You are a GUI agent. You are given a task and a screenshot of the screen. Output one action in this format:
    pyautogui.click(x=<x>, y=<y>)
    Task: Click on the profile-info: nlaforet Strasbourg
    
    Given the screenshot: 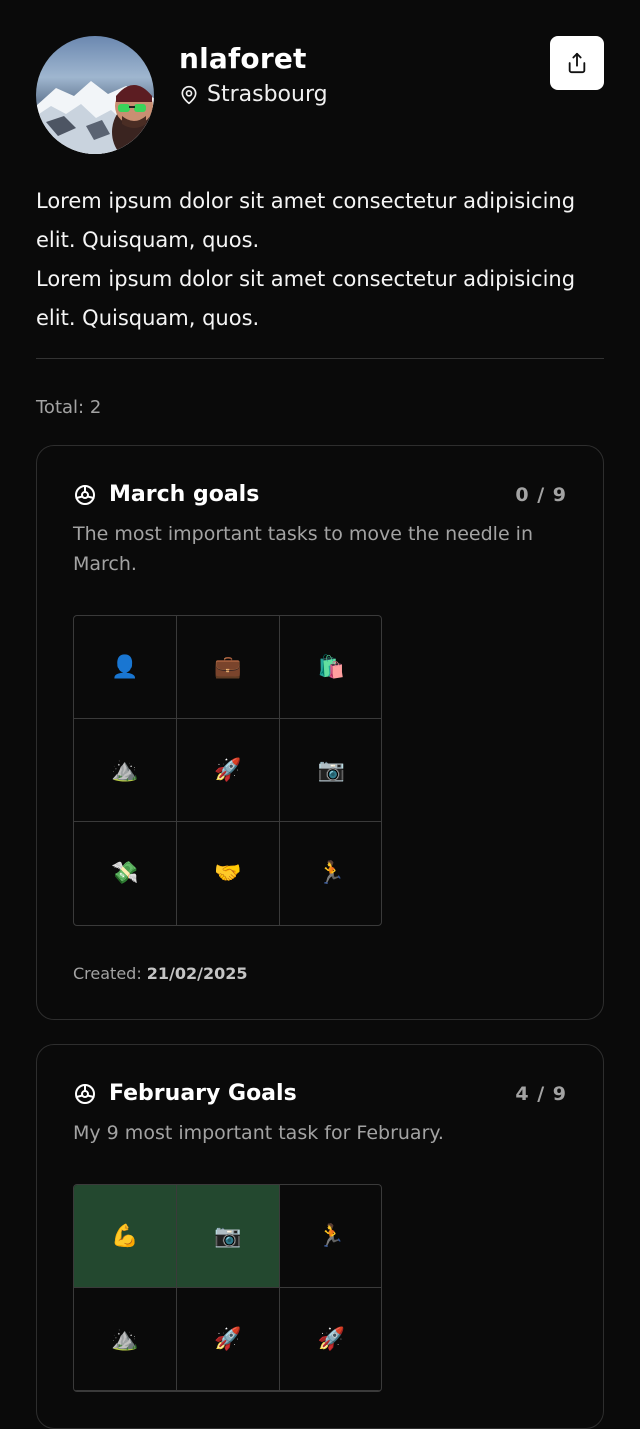 What is the action you would take?
    pyautogui.click(x=253, y=71)
    